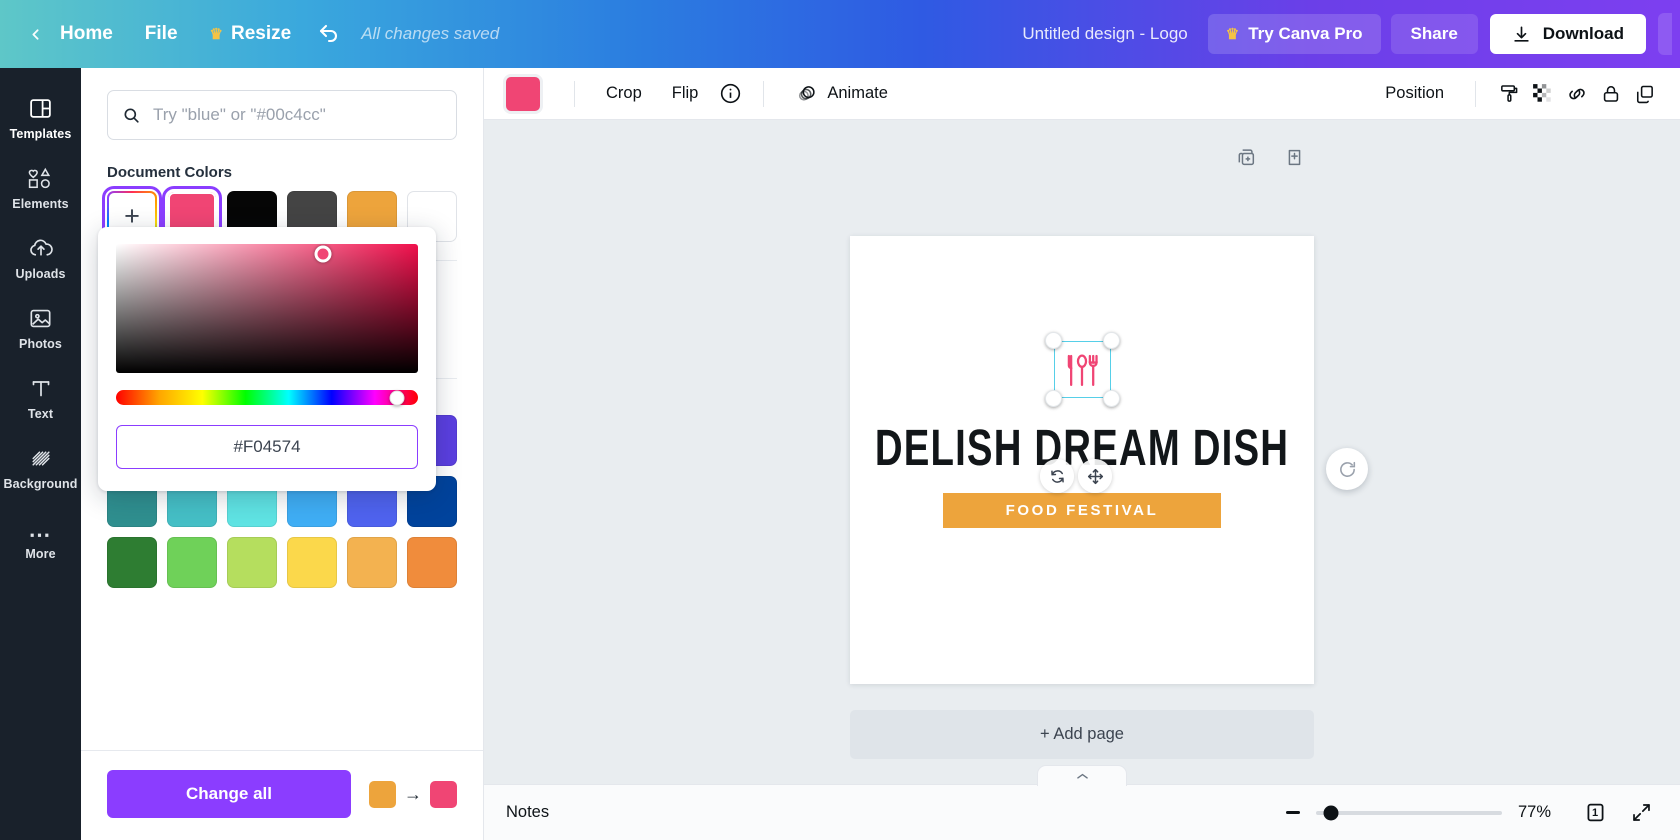 This screenshot has width=1680, height=840. I want to click on resize-handle-top-left, so click(1053, 340).